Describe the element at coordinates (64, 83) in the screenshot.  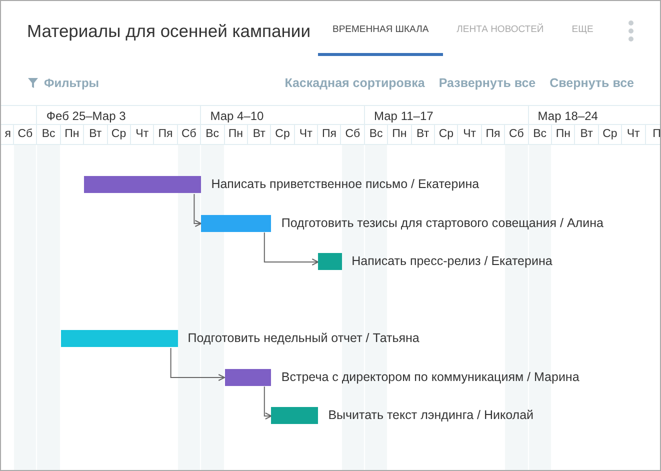
I see `filters-button: Фильтры` at that location.